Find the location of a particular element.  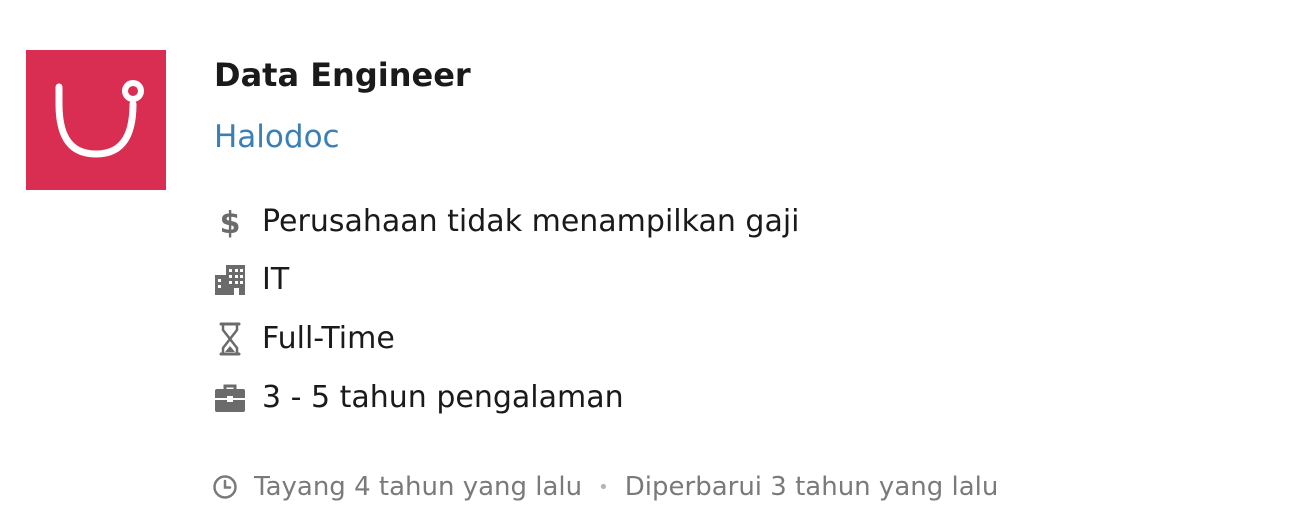

industry-row: IT is located at coordinates (250, 280).